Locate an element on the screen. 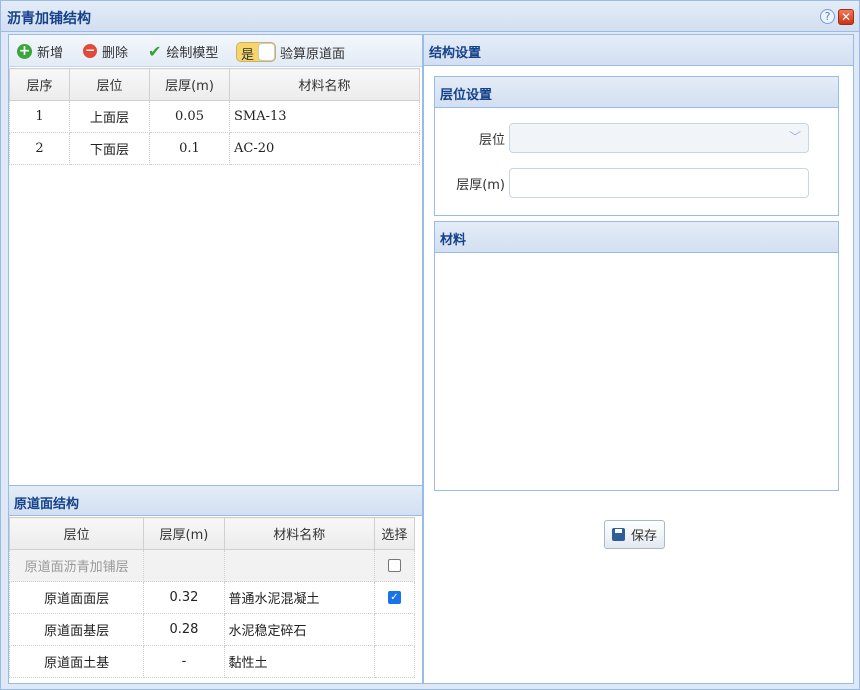 The image size is (860, 690). cell-select: ✓ is located at coordinates (394, 597).